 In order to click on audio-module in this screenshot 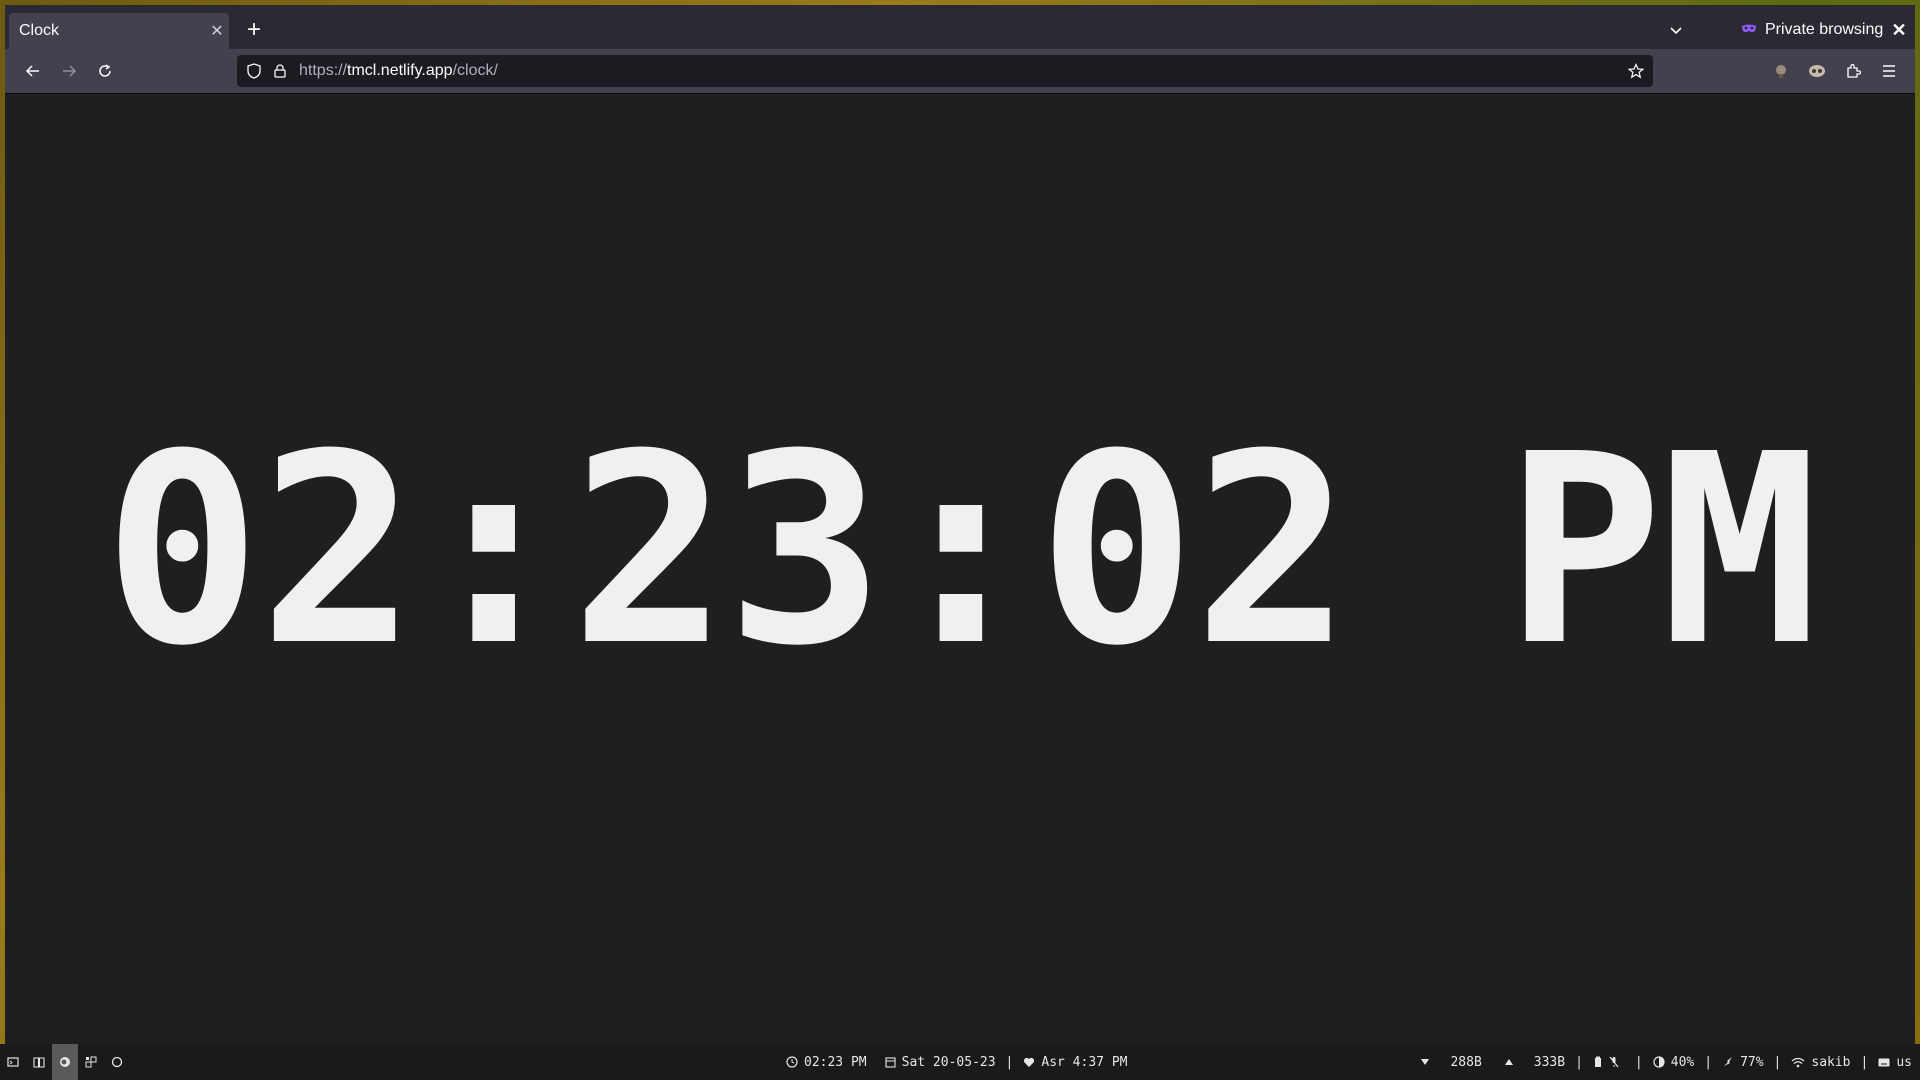, I will do `click(1609, 1062)`.